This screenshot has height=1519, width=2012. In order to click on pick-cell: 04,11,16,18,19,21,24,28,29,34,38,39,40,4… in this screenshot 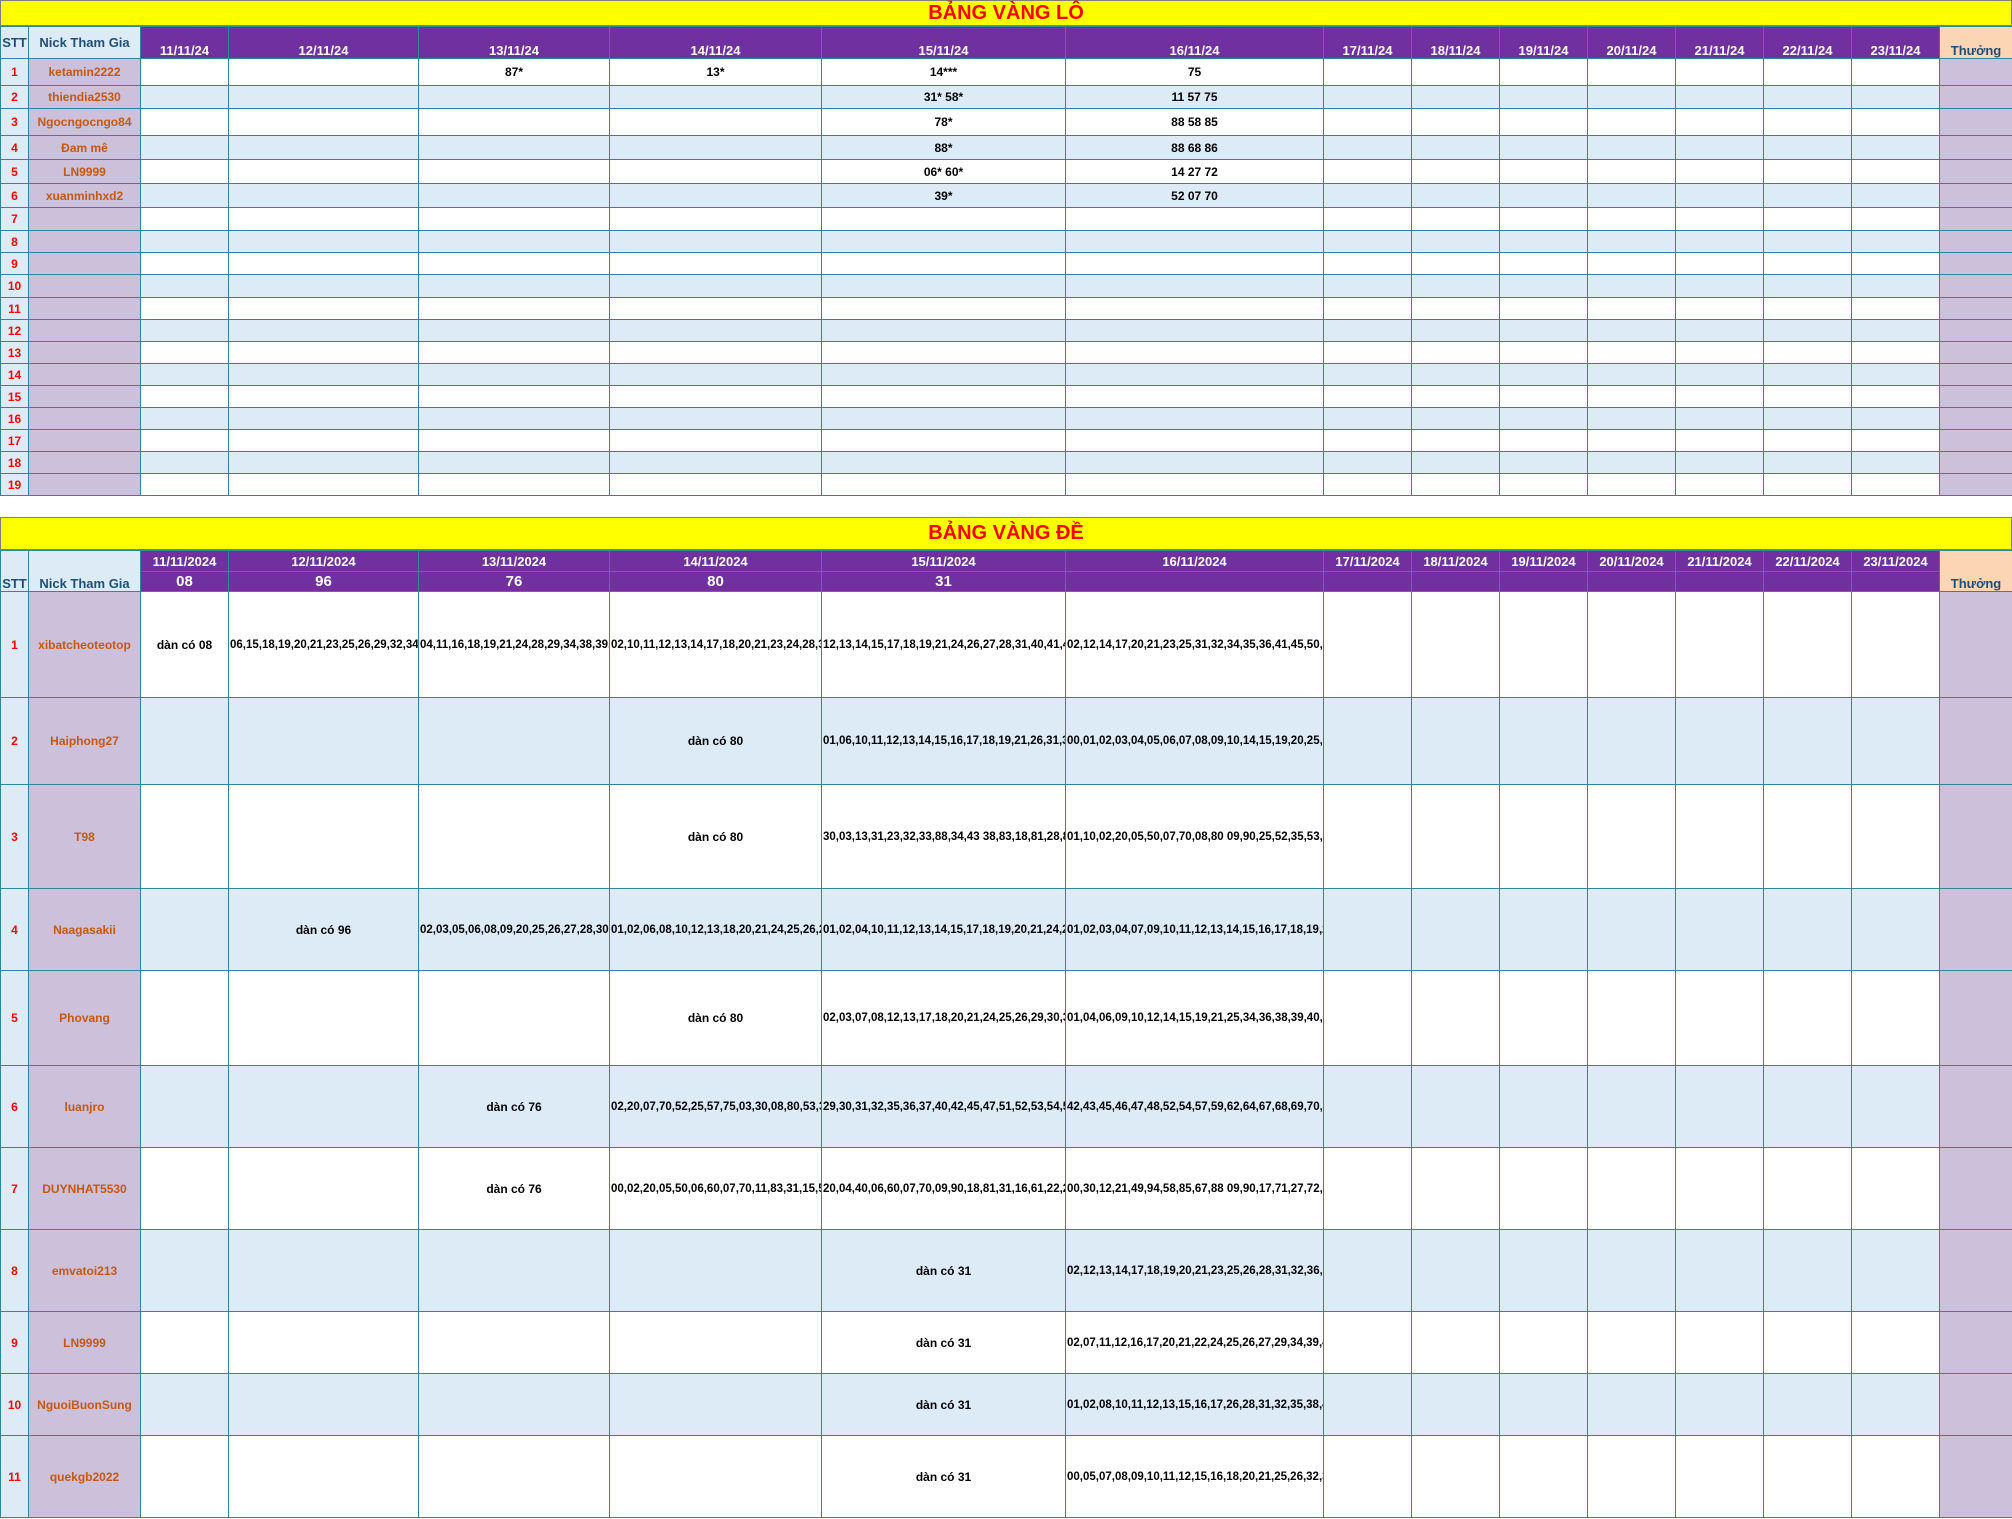, I will do `click(514, 644)`.